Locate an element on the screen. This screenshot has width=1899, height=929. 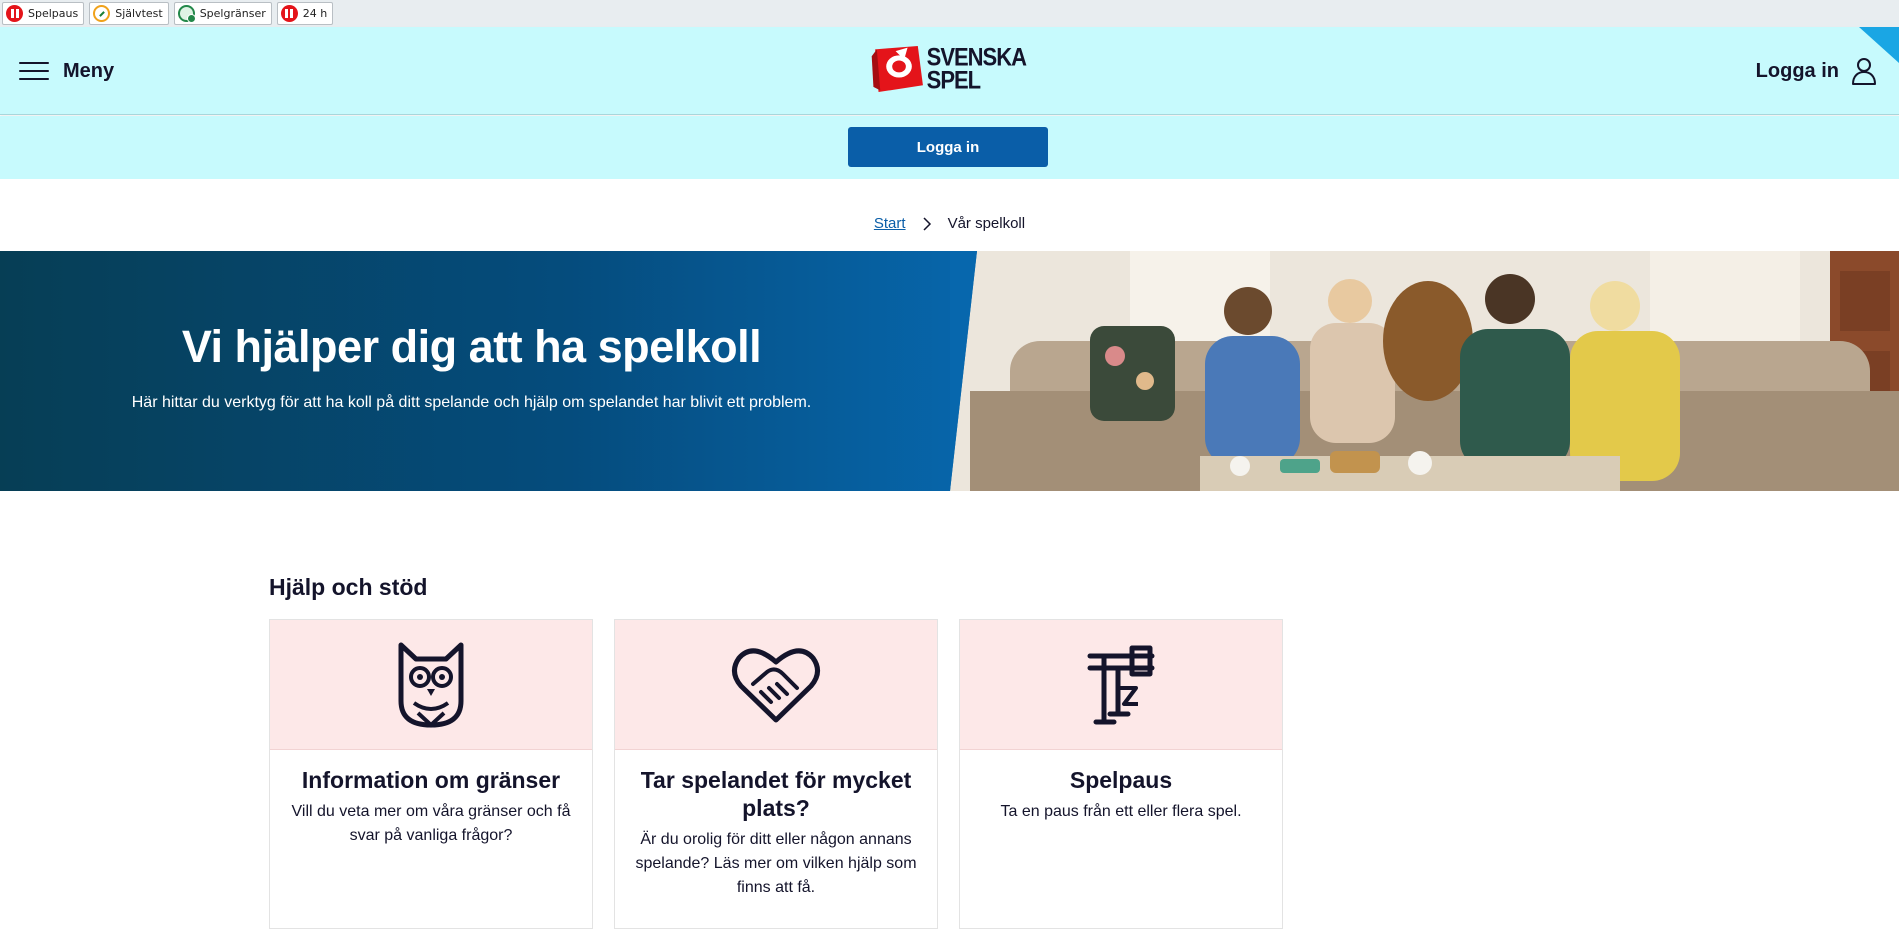
menu-label: Meny is located at coordinates (89, 70).